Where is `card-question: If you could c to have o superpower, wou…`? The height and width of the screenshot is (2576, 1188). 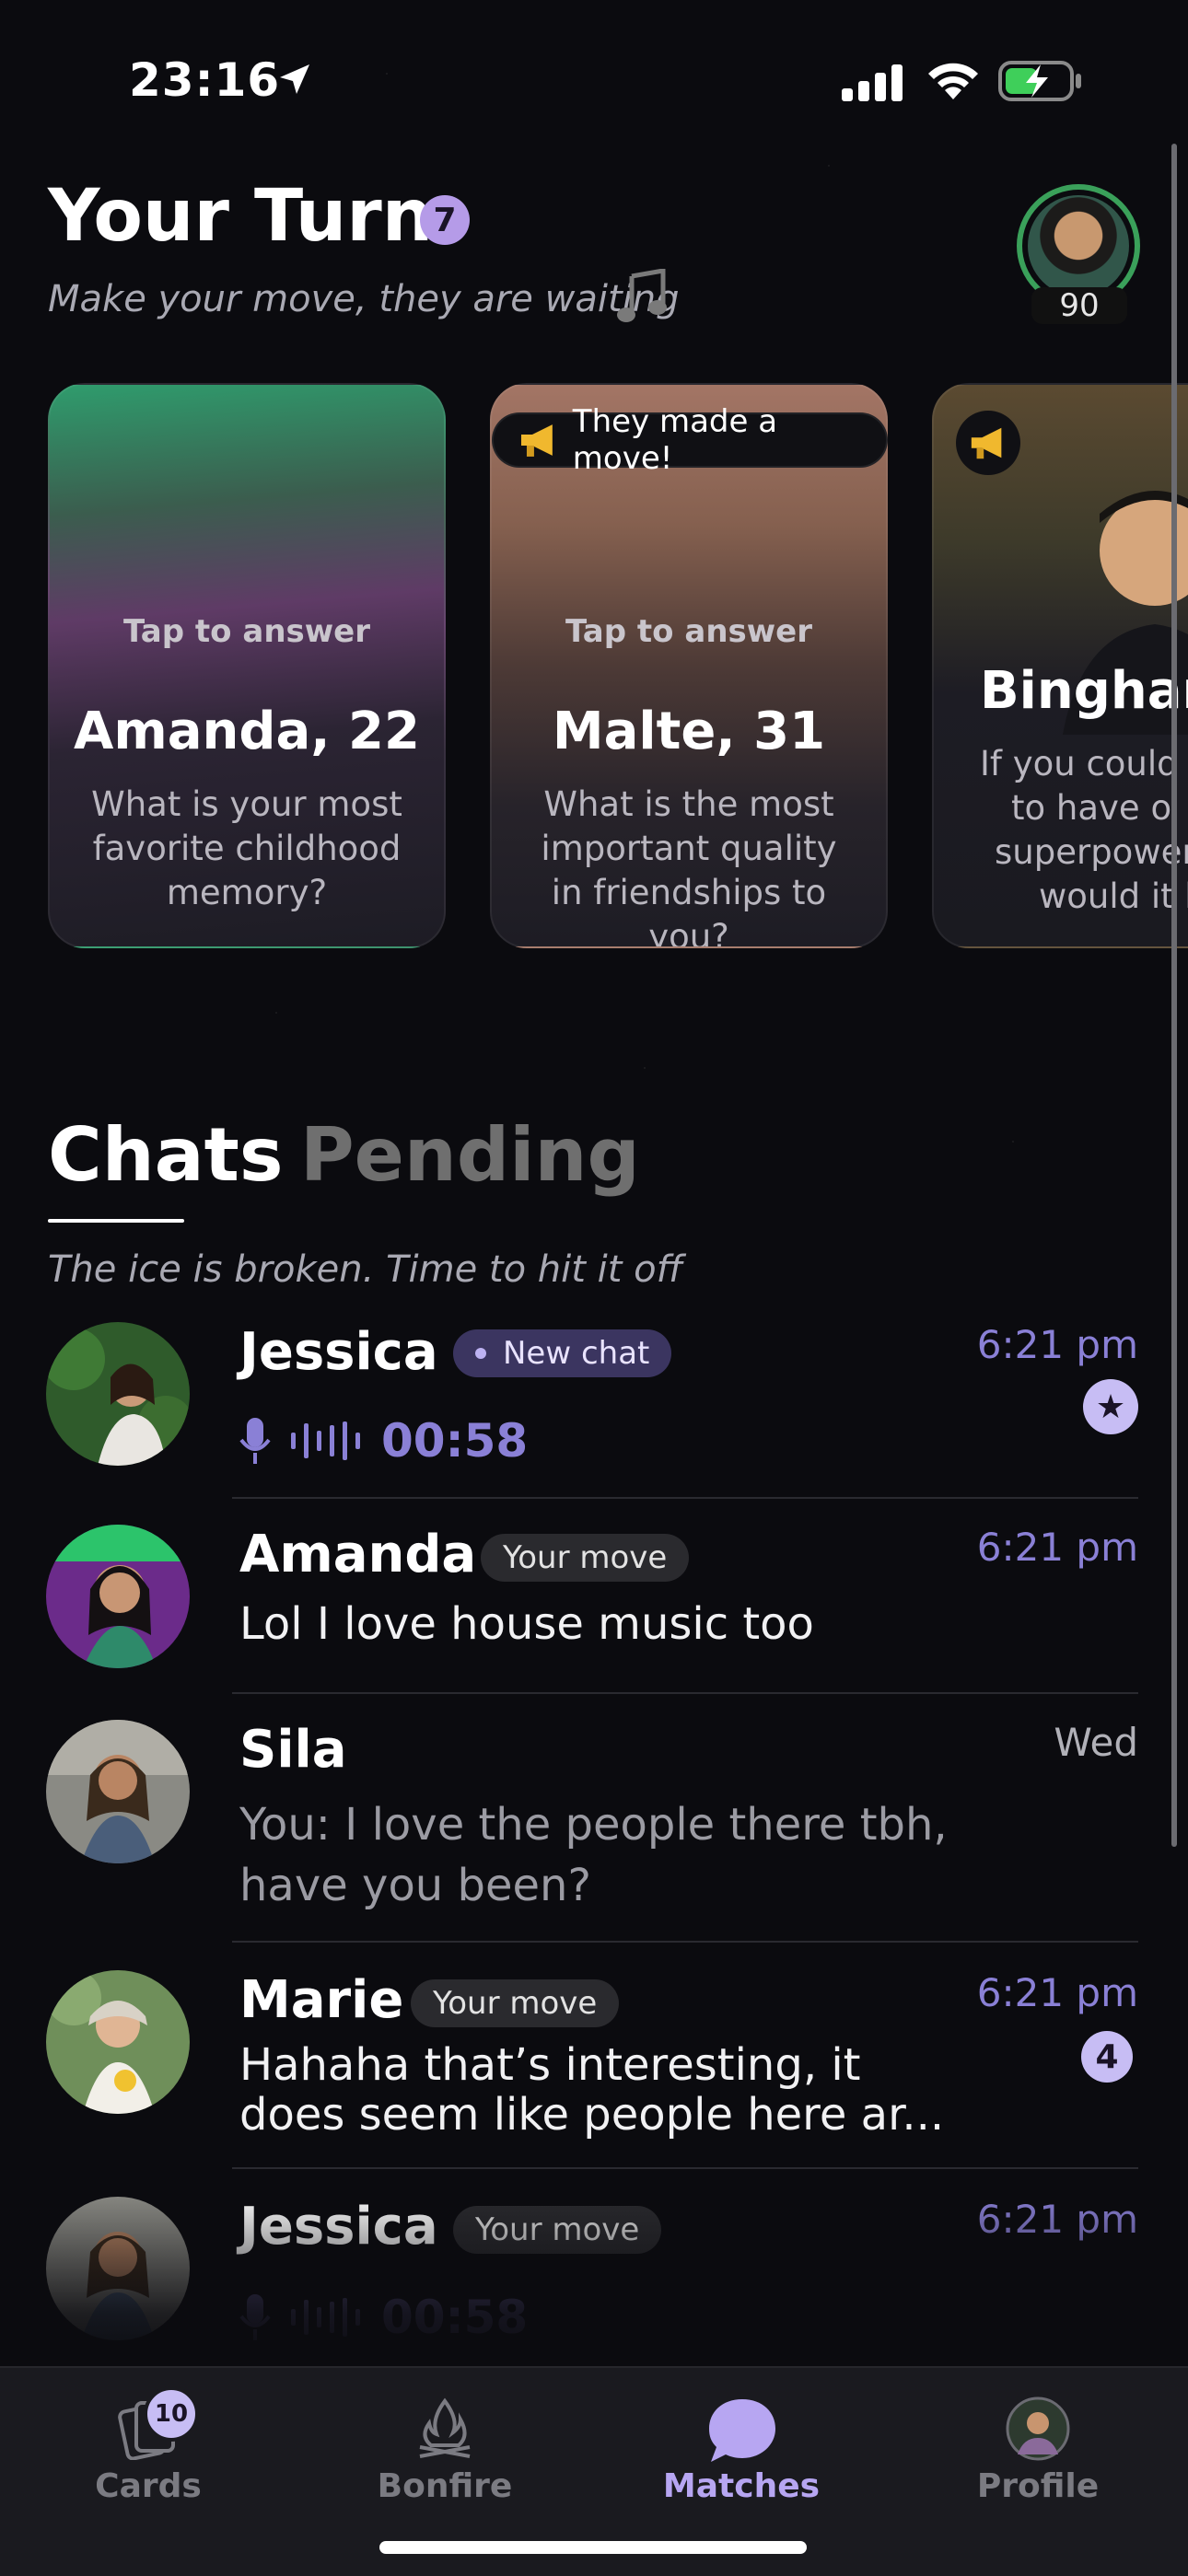 card-question: If you could c to have o superpower, wou… is located at coordinates (1084, 830).